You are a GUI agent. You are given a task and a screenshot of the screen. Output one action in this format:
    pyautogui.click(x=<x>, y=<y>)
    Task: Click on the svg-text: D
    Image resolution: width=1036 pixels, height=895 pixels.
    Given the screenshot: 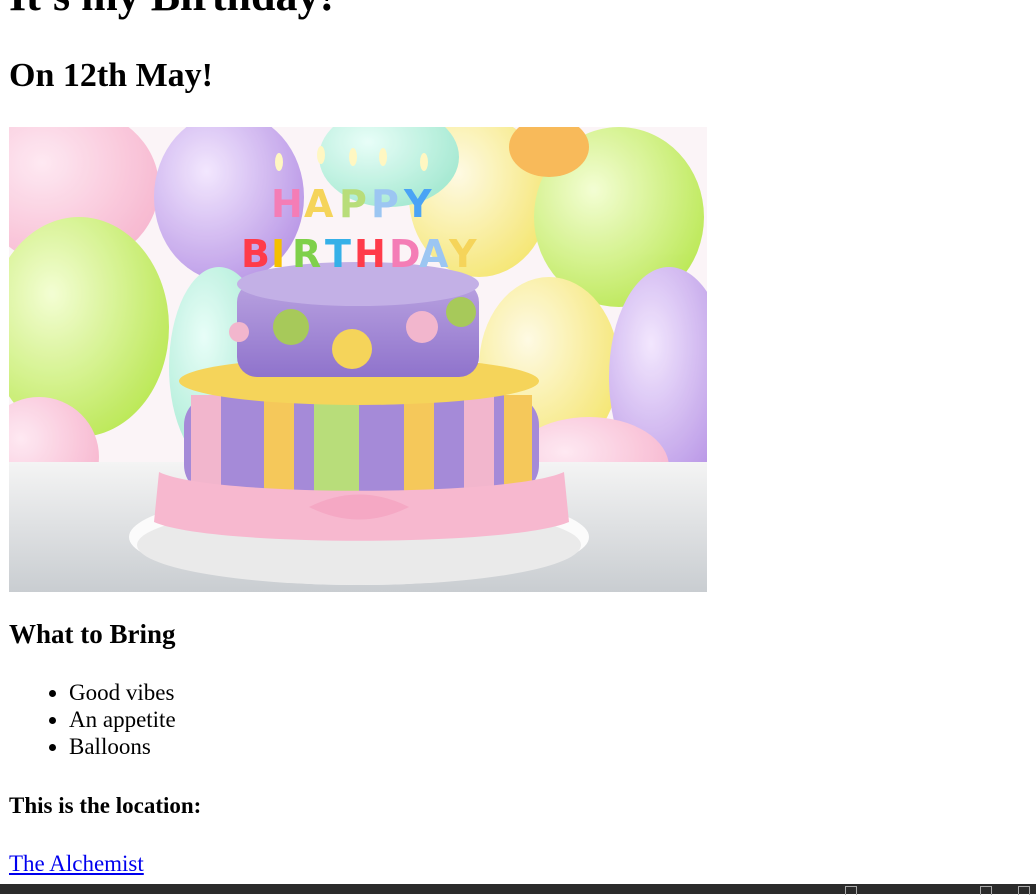 What is the action you would take?
    pyautogui.click(x=405, y=254)
    